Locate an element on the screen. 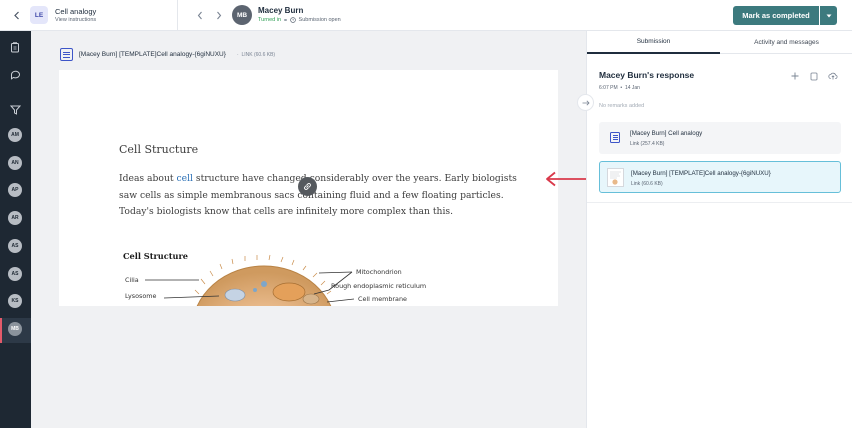  label-cell-membrane: Cell membrane is located at coordinates (382, 299).